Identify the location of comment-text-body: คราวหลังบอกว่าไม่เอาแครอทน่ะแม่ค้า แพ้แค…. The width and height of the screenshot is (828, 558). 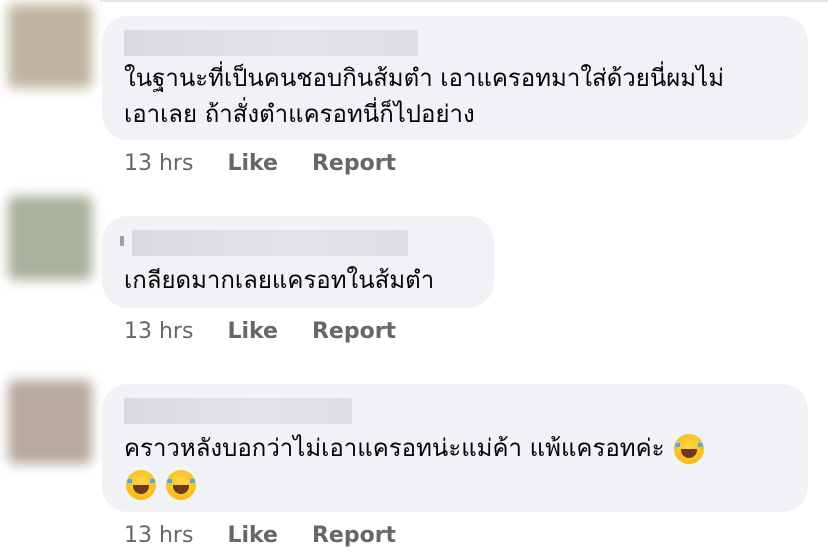
(394, 448).